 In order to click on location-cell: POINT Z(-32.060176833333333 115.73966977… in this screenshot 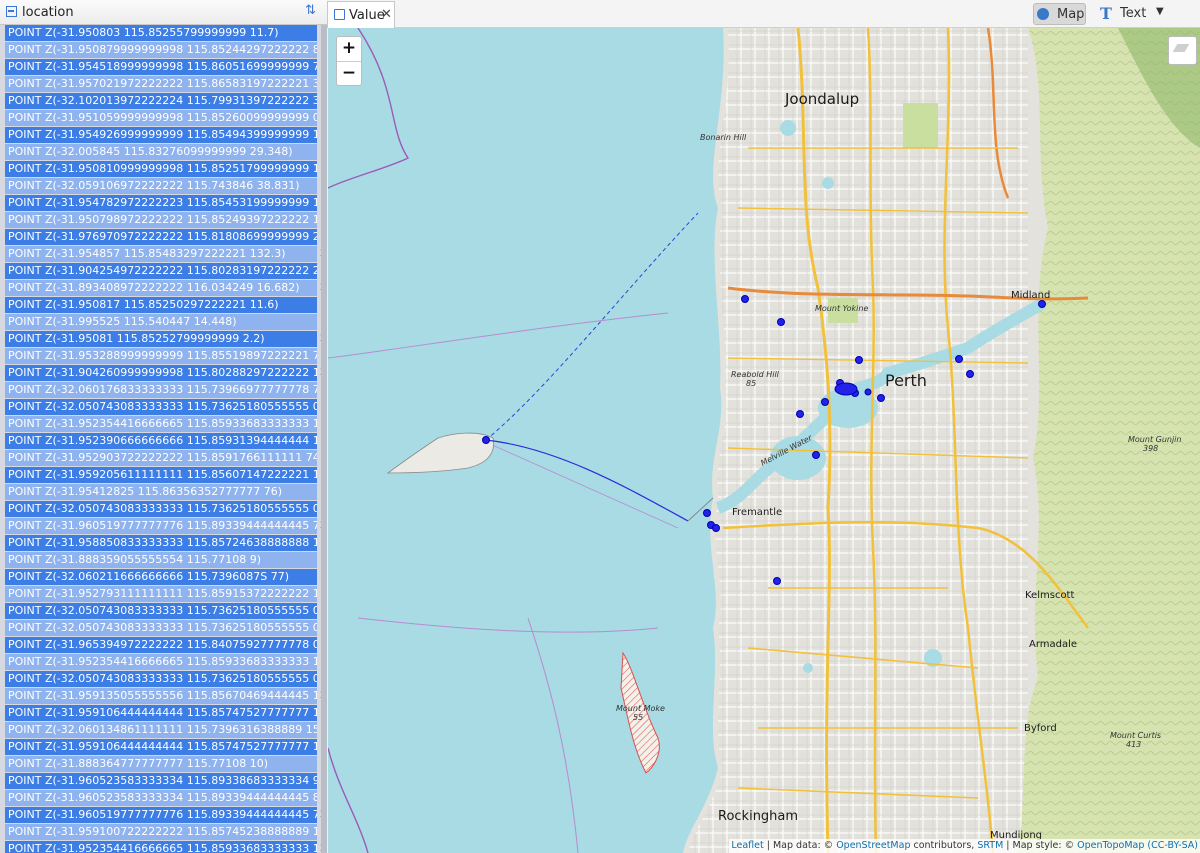, I will do `click(161, 390)`.